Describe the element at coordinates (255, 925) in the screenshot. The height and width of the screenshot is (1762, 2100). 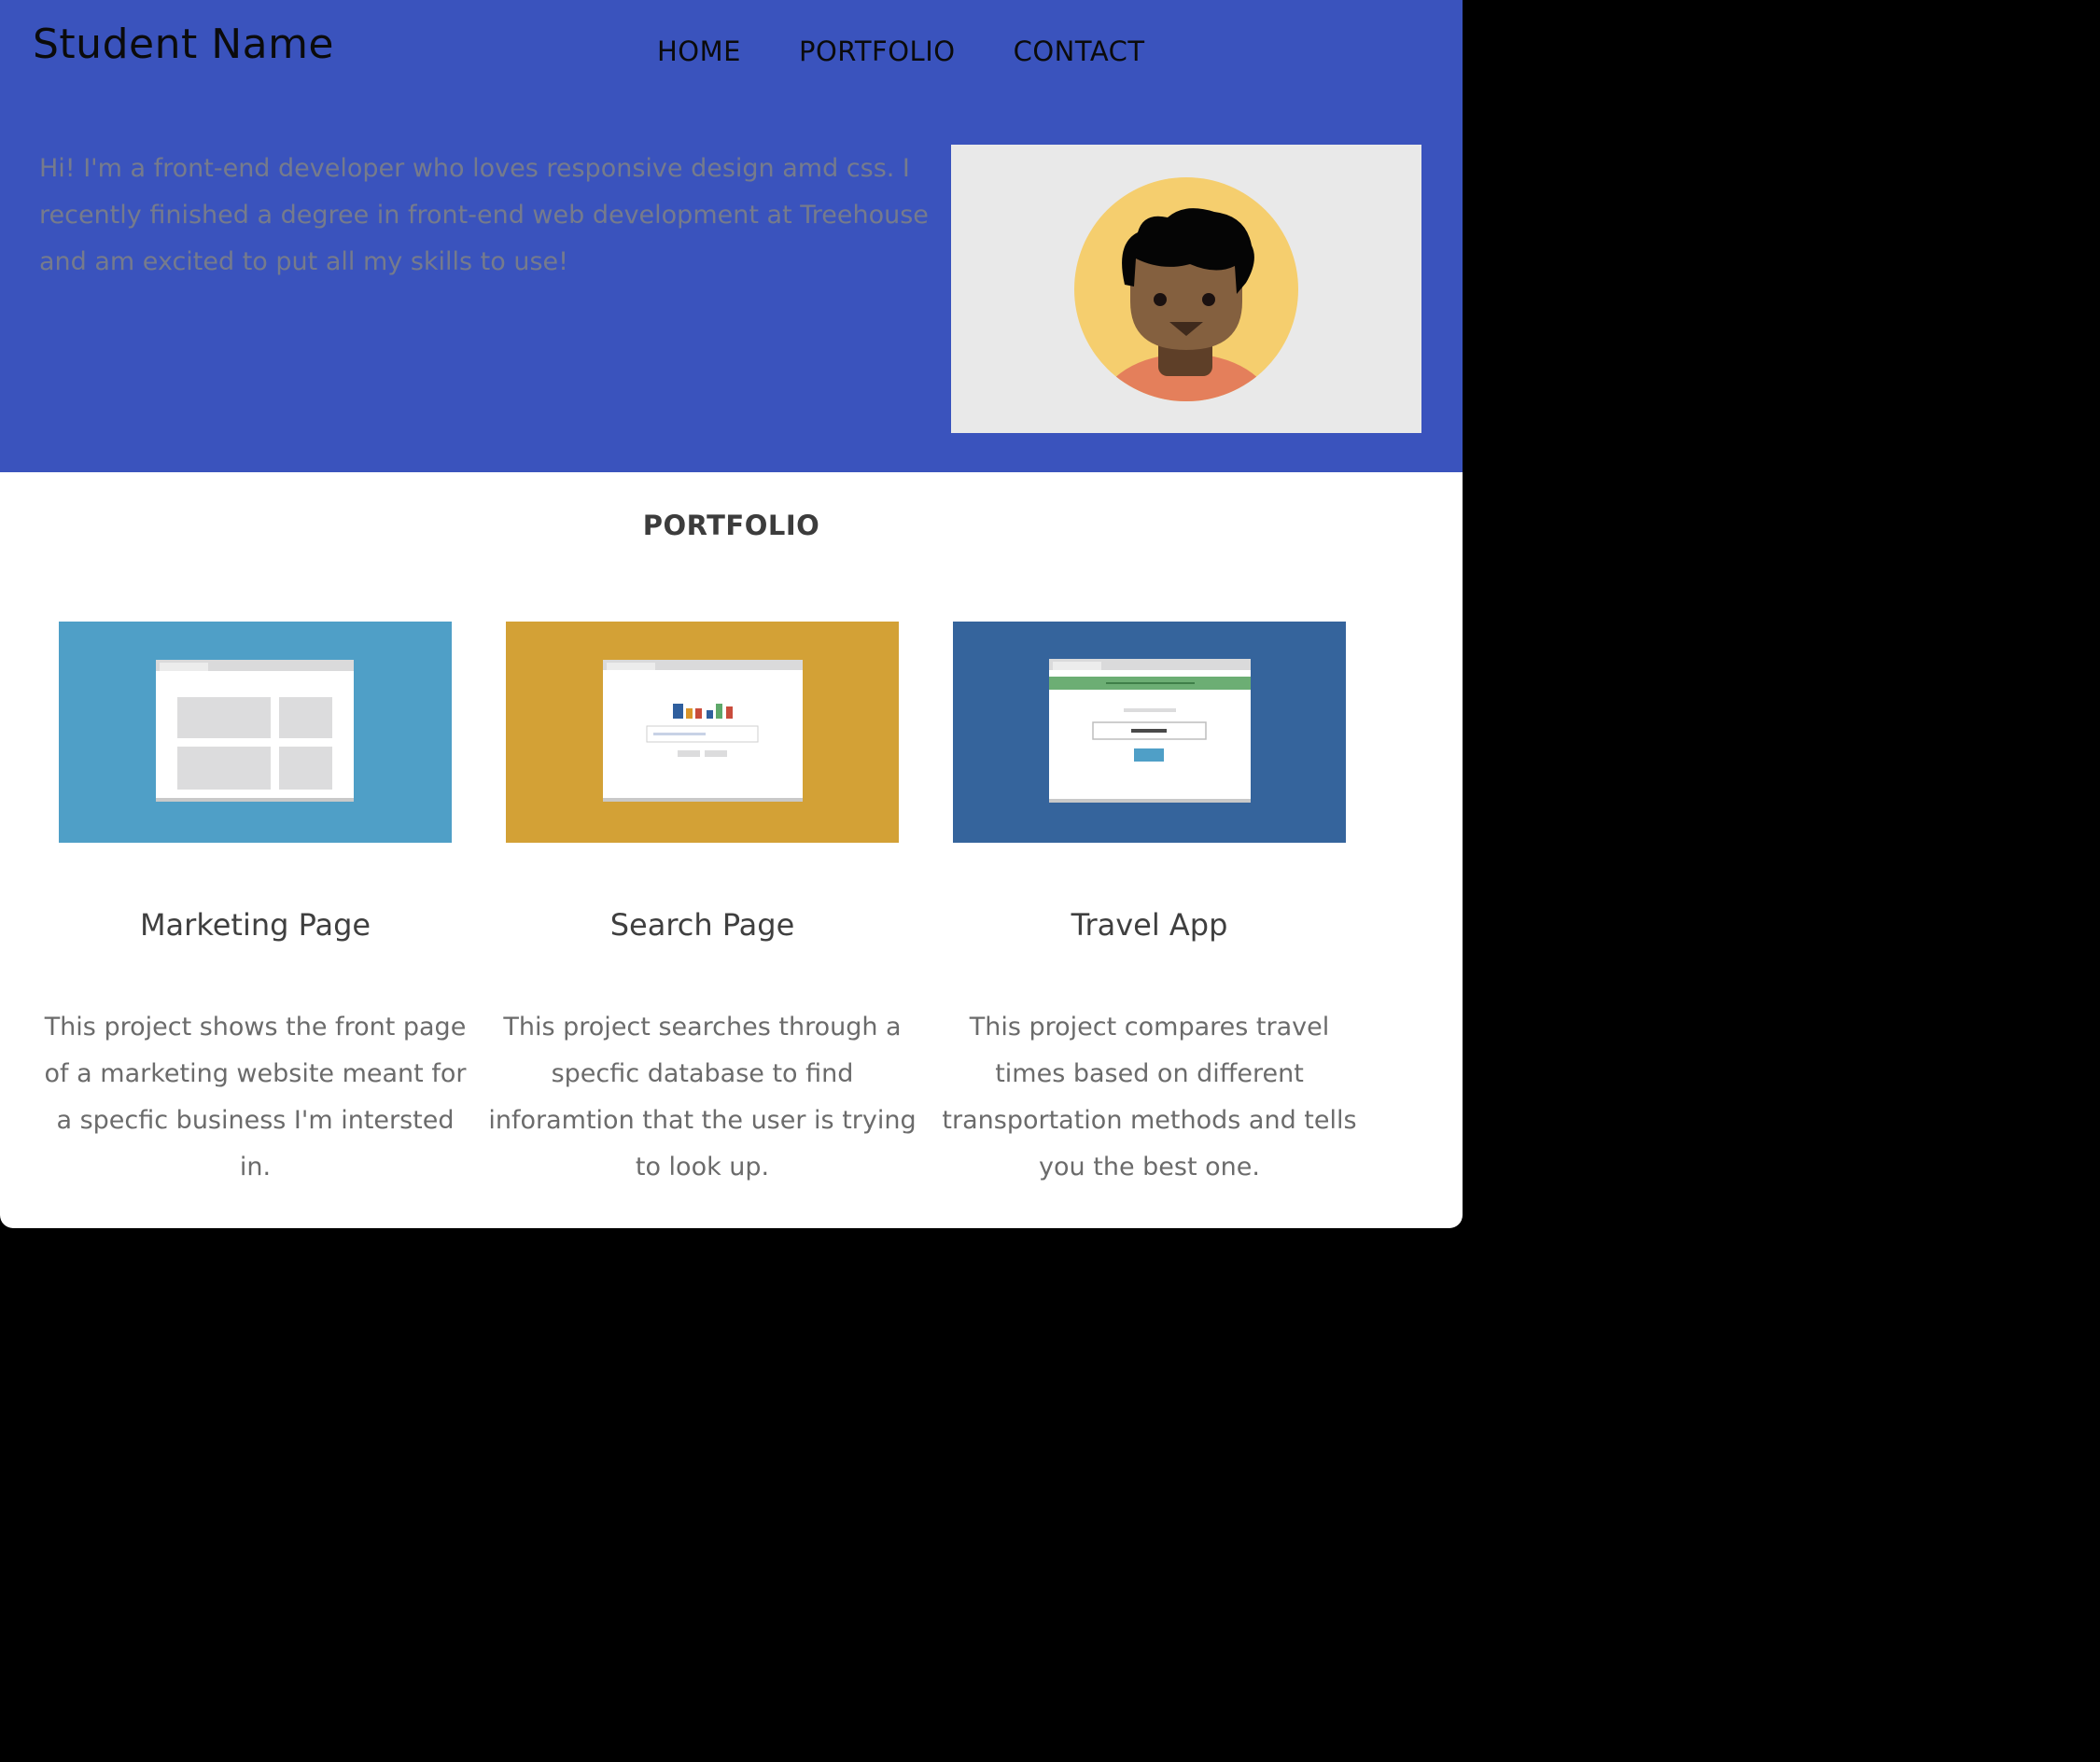
I see `project-title: Marketing Page` at that location.